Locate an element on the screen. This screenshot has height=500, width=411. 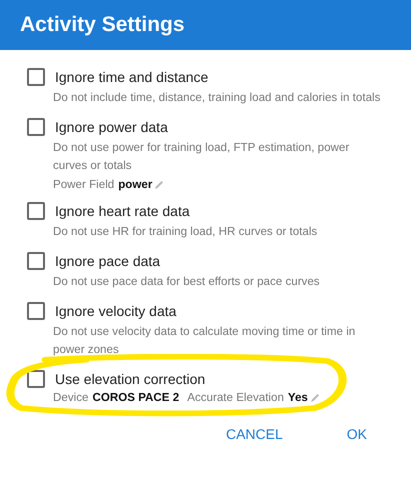
dialog-button: CANCEL is located at coordinates (254, 434).